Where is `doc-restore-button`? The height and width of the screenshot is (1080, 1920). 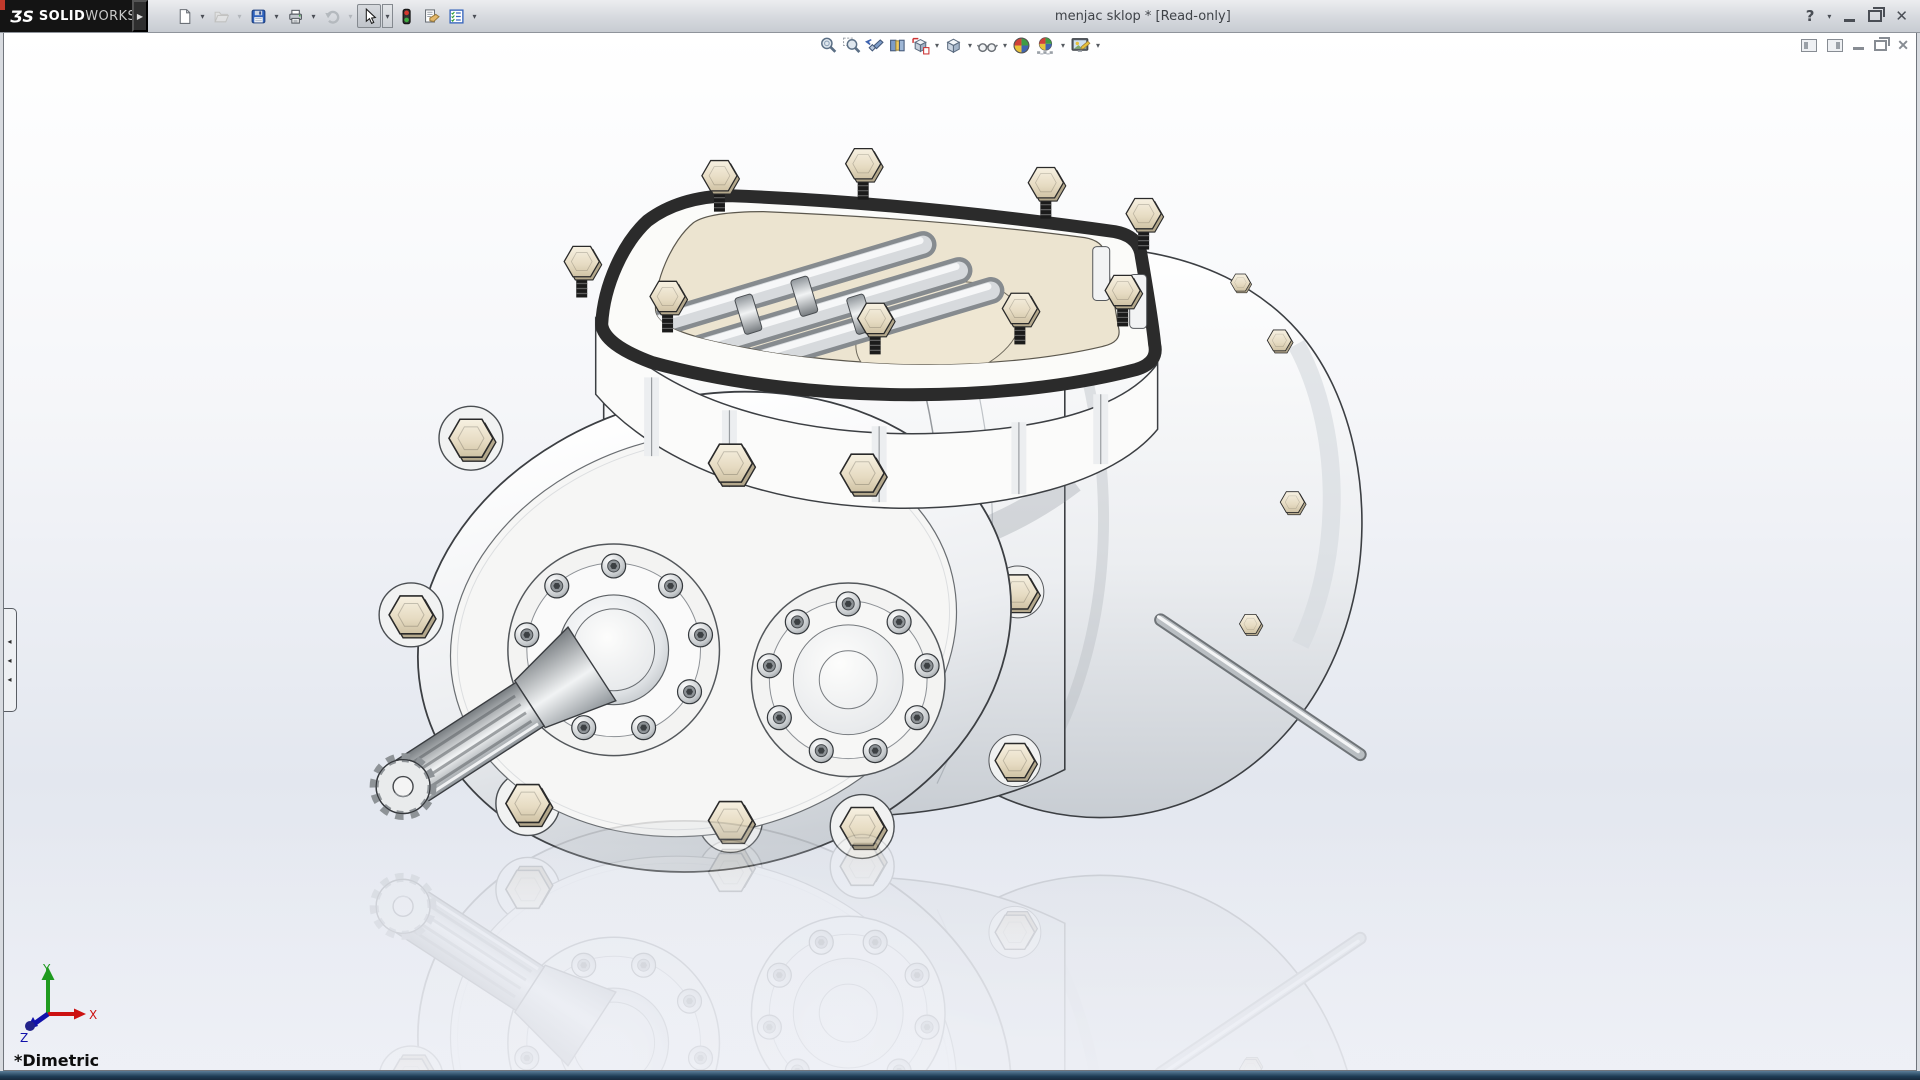
doc-restore-button is located at coordinates (1882, 43).